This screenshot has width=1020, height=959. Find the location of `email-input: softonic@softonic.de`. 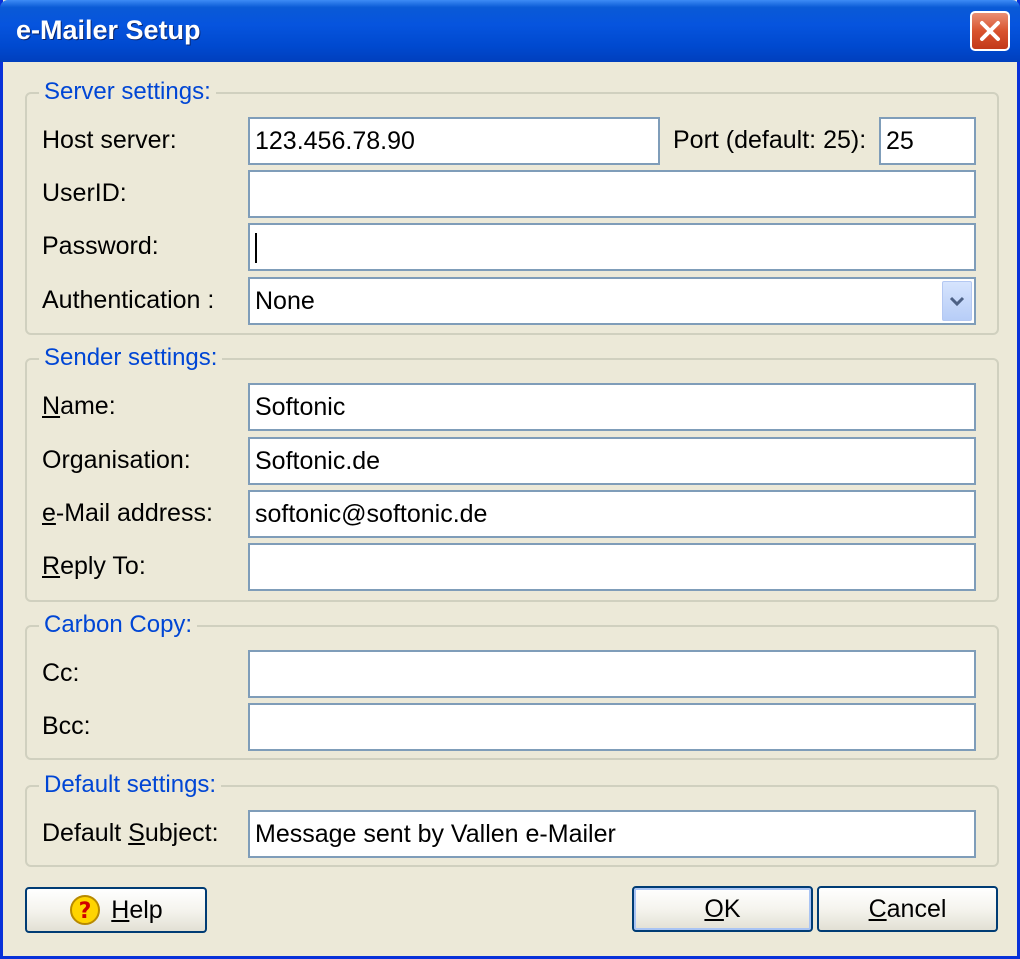

email-input: softonic@softonic.de is located at coordinates (612, 514).